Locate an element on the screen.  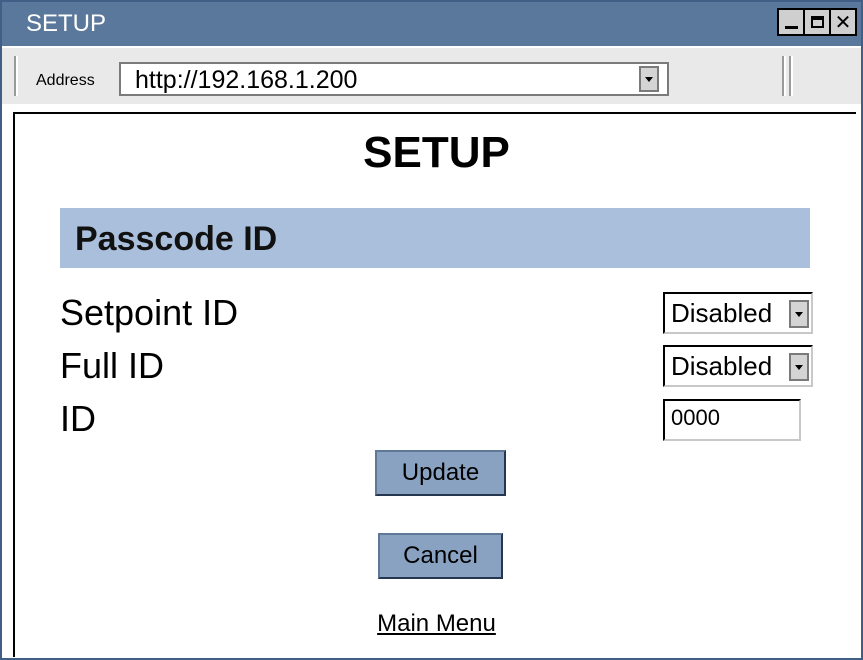
section-header: Passcode ID is located at coordinates (435, 238).